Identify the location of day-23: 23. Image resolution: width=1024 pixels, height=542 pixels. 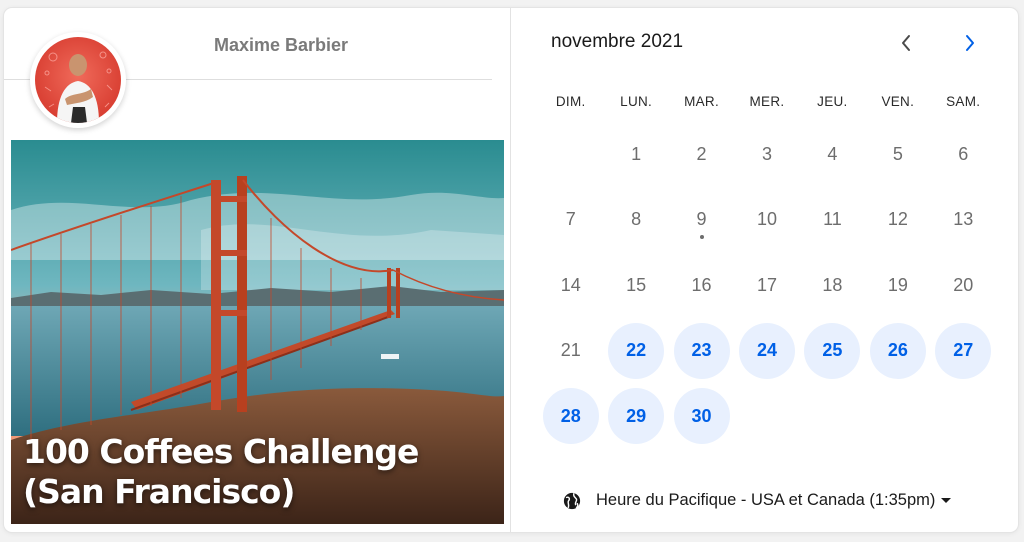
(701, 350).